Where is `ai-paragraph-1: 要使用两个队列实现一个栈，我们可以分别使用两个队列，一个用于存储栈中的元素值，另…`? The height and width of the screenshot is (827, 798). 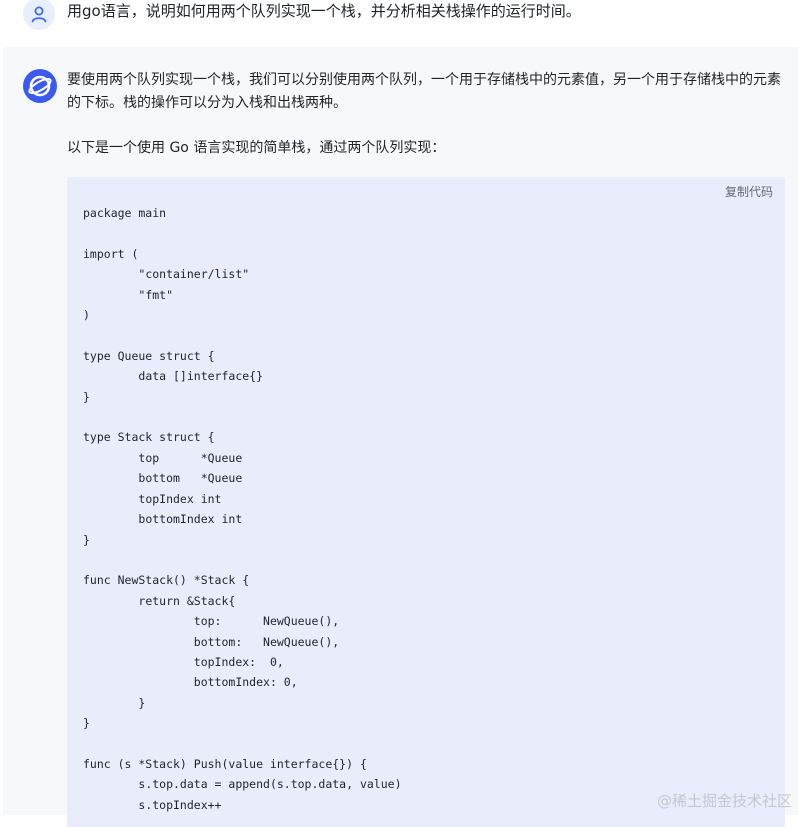
ai-paragraph-1: 要使用两个队列实现一个栈，我们可以分别使用两个队列，一个用于存储栈中的元素值，另… is located at coordinates (426, 92).